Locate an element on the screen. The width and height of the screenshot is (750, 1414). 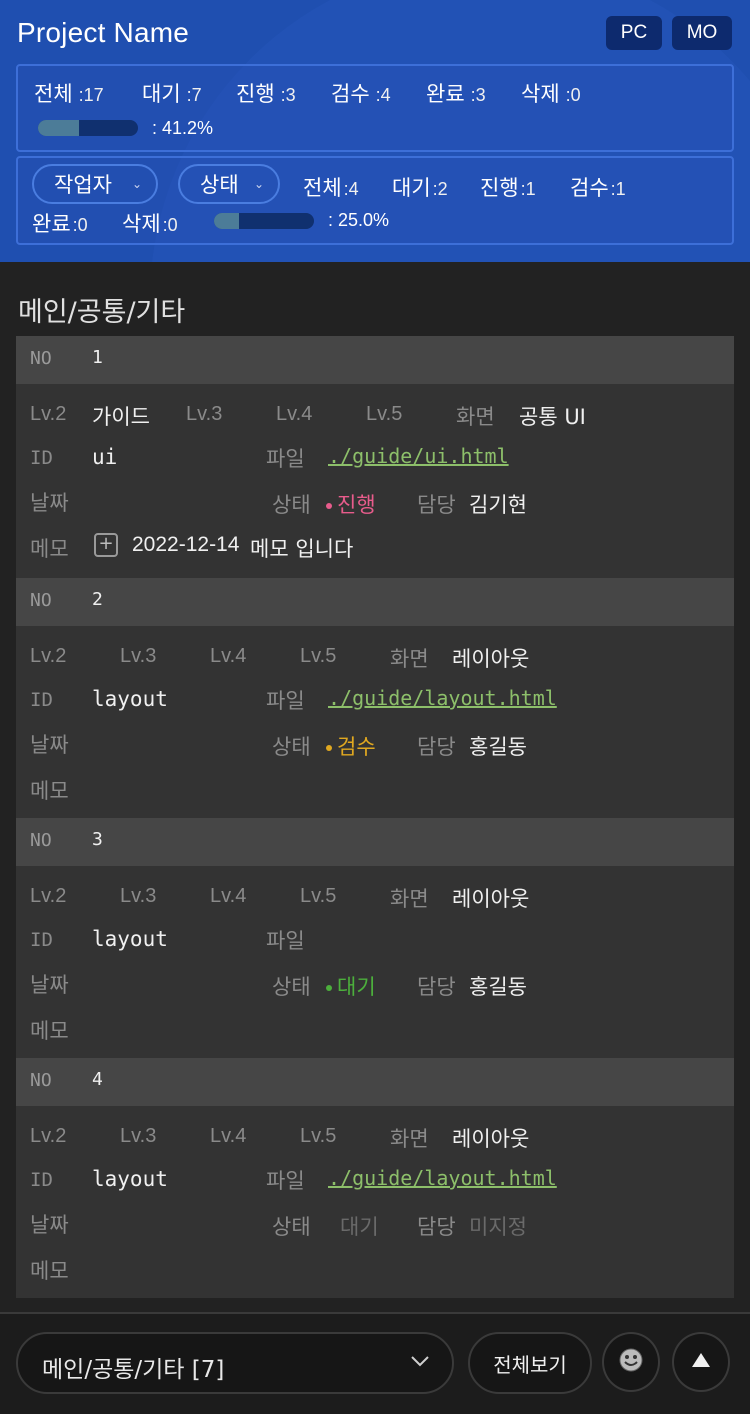
stat-deleted: 삭제:0 is located at coordinates (551, 94).